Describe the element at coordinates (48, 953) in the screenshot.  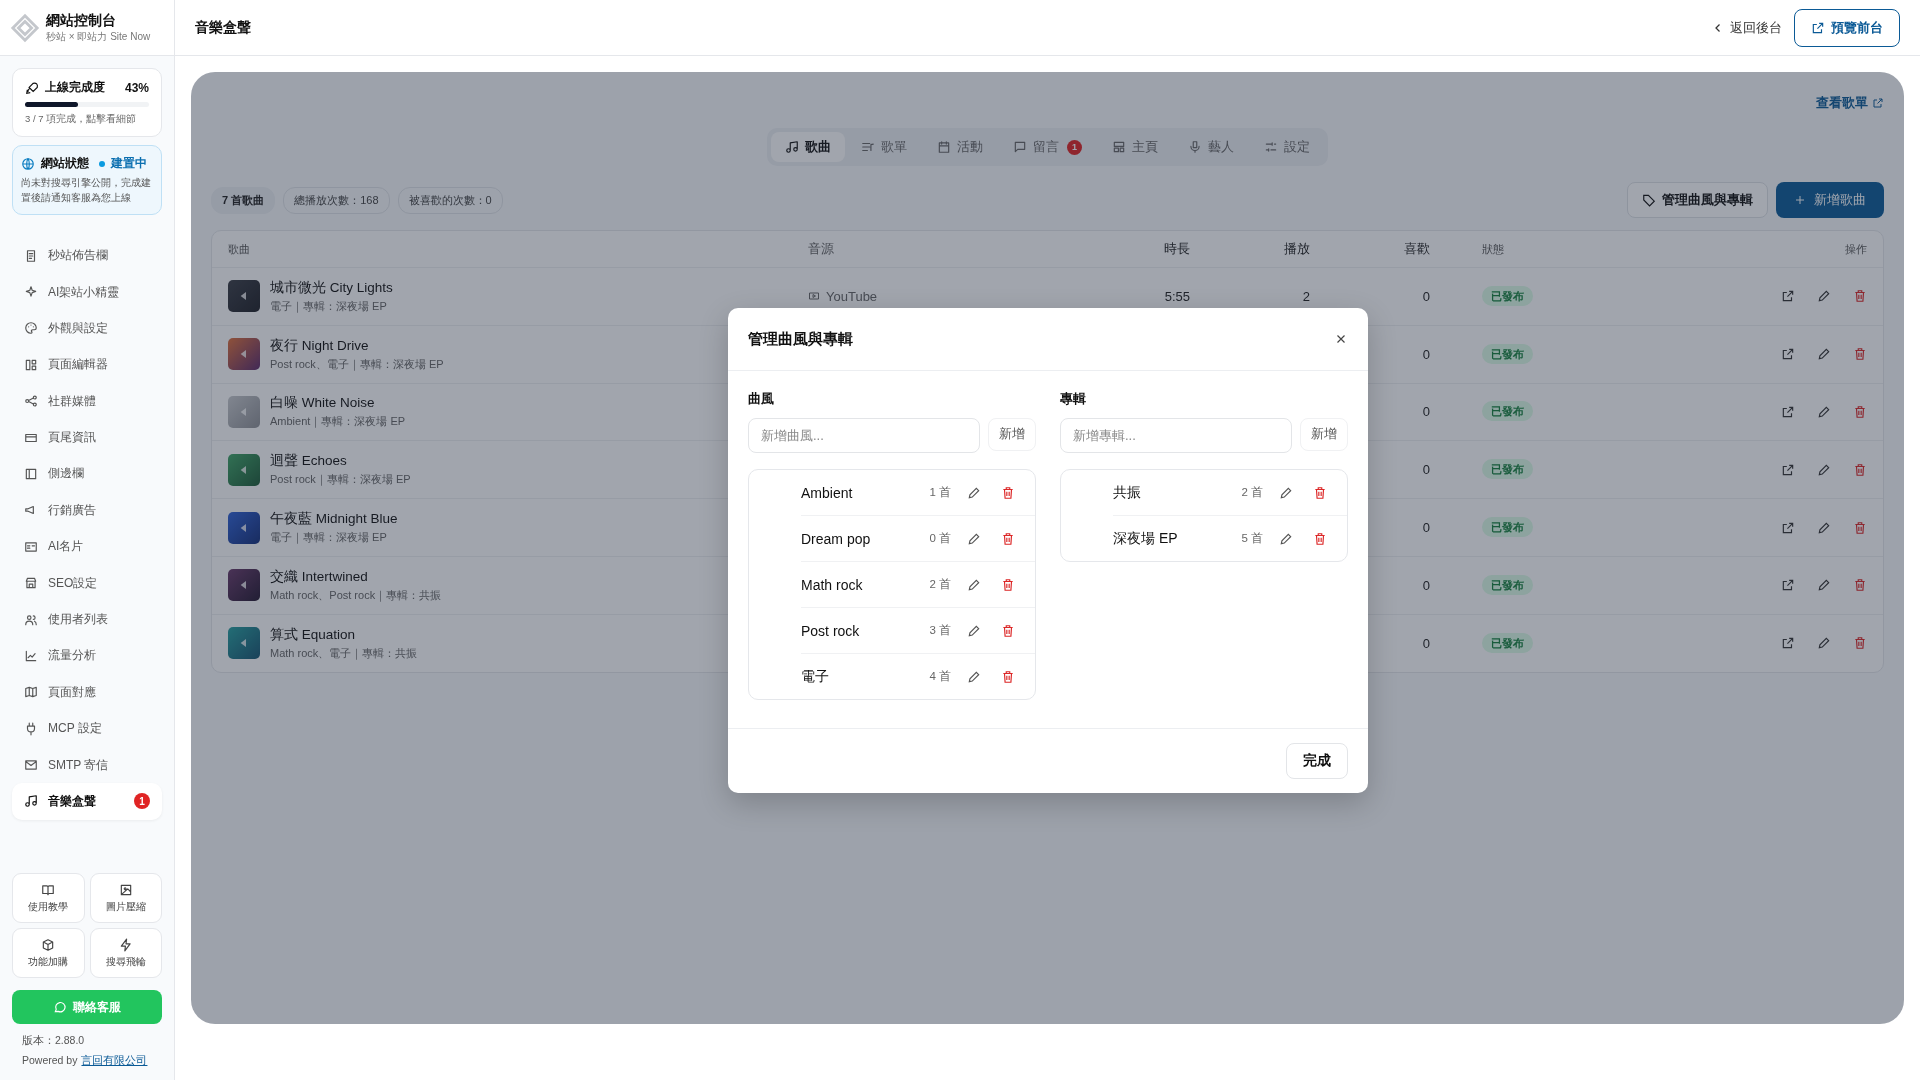
I see `shortcut-button: 功能加購` at that location.